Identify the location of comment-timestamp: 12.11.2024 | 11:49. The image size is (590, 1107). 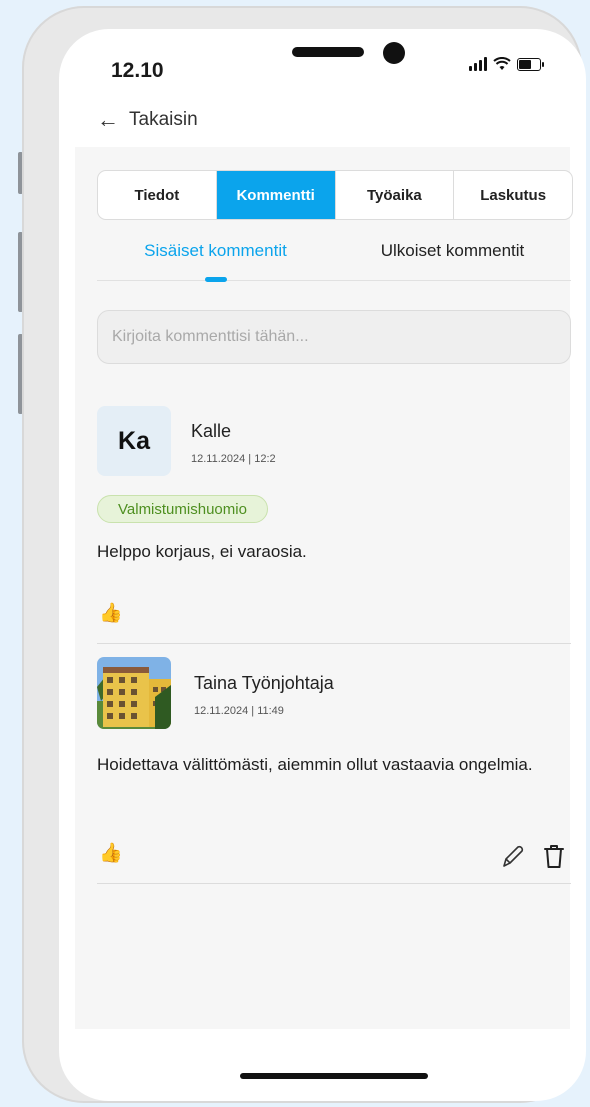
(239, 711).